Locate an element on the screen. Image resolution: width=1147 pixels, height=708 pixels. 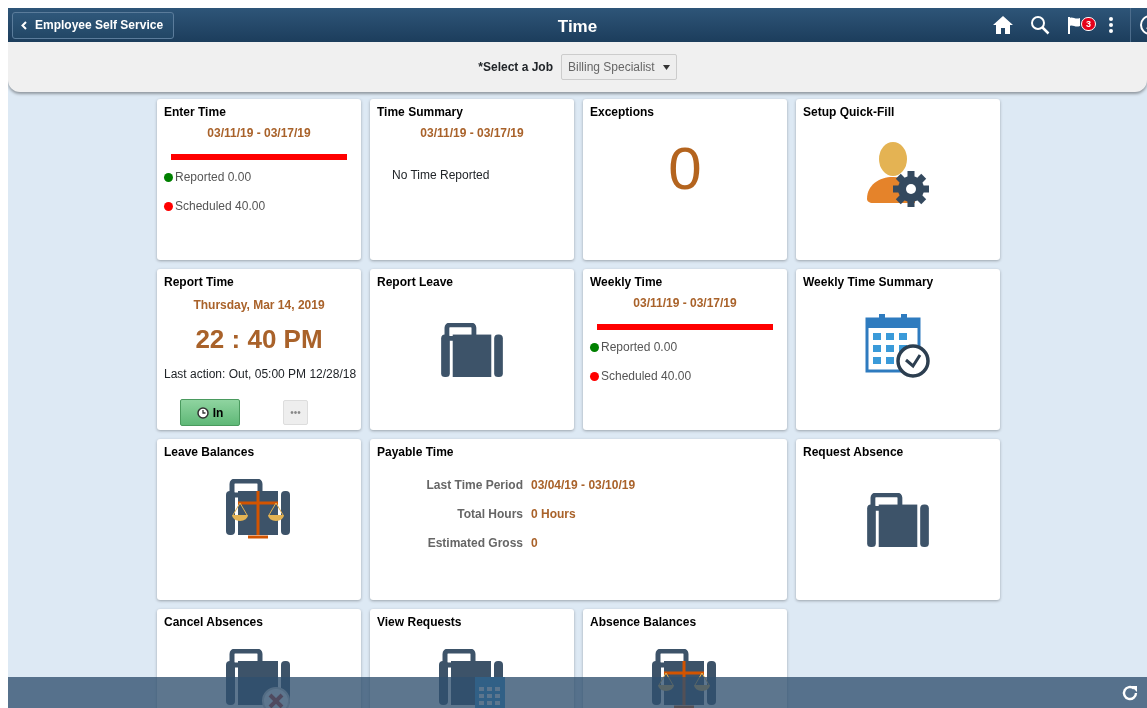
refresh-icon is located at coordinates (1130, 692).